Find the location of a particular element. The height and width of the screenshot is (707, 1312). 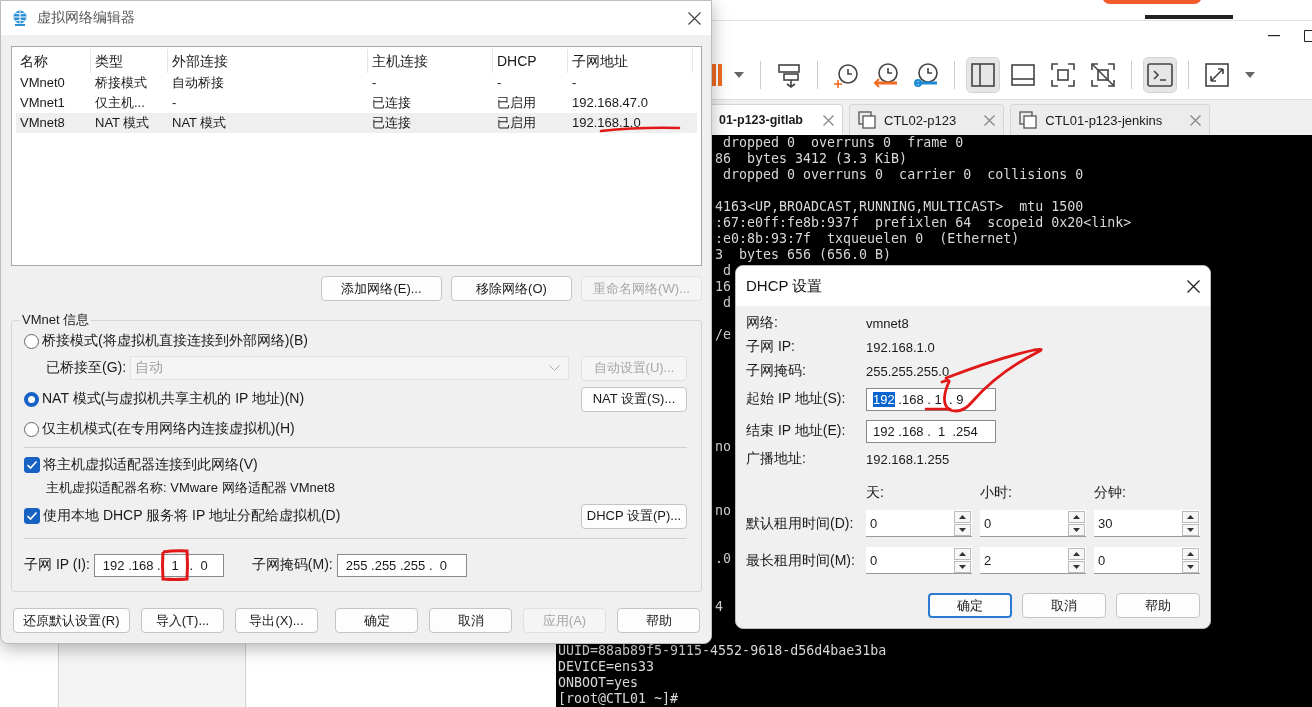

console-button is located at coordinates (1160, 74).